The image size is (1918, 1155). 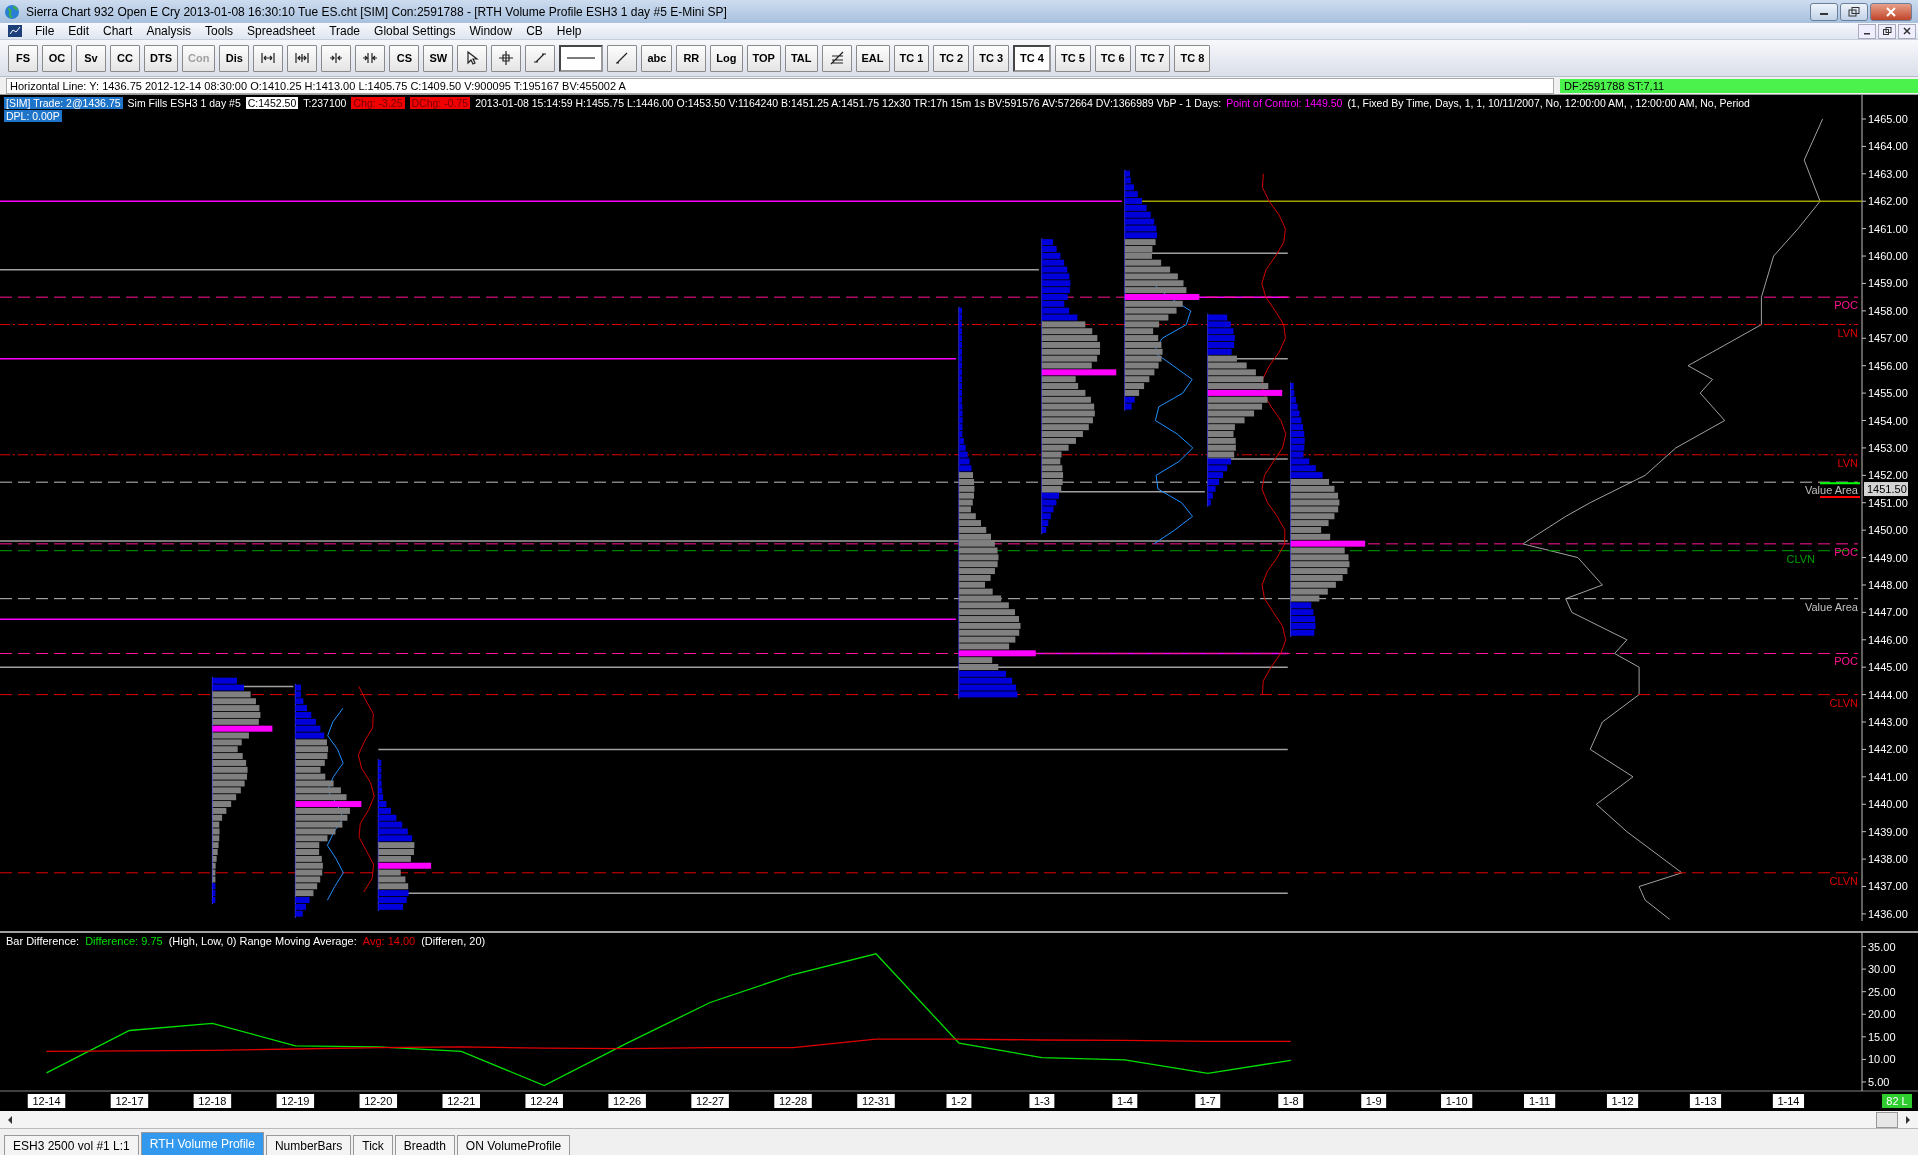 I want to click on x-tick-label: 1-8, so click(x=1290, y=1101).